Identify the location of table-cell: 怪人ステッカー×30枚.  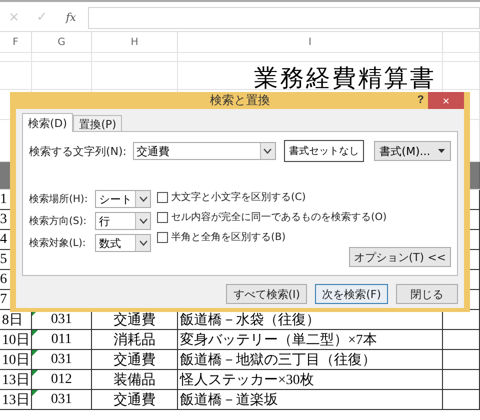
(310, 379).